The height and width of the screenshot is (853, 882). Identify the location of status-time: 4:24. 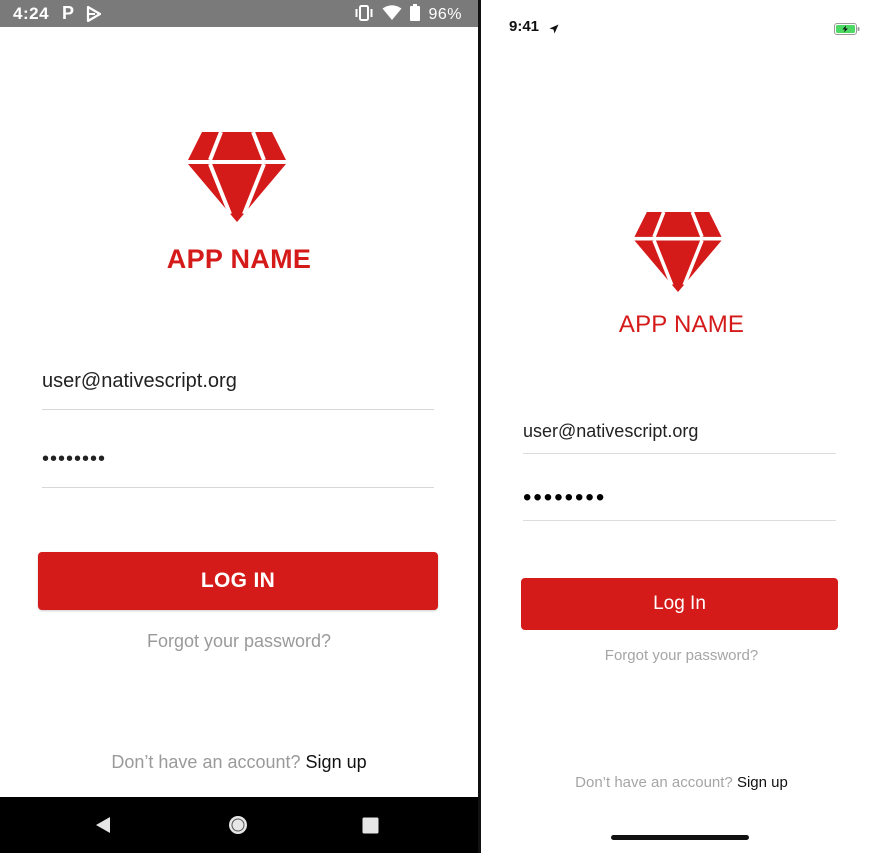
(31, 13).